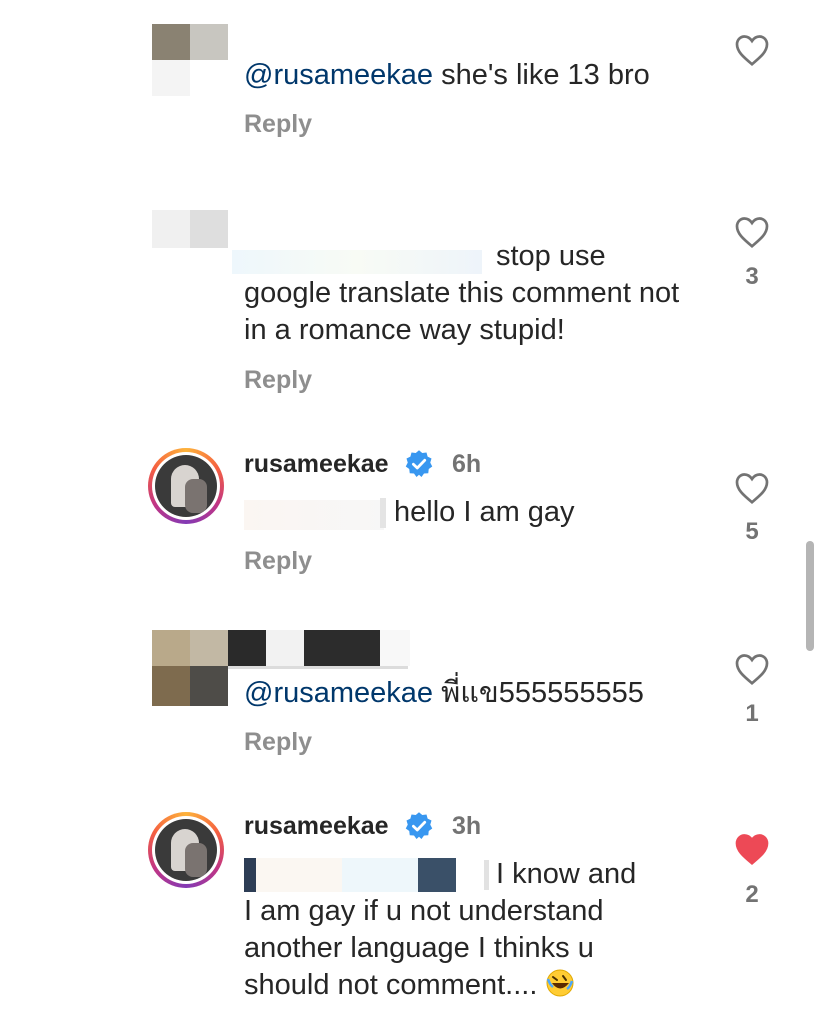 The width and height of the screenshot is (820, 1009). Describe the element at coordinates (810, 596) in the screenshot. I see `scrollbar` at that location.